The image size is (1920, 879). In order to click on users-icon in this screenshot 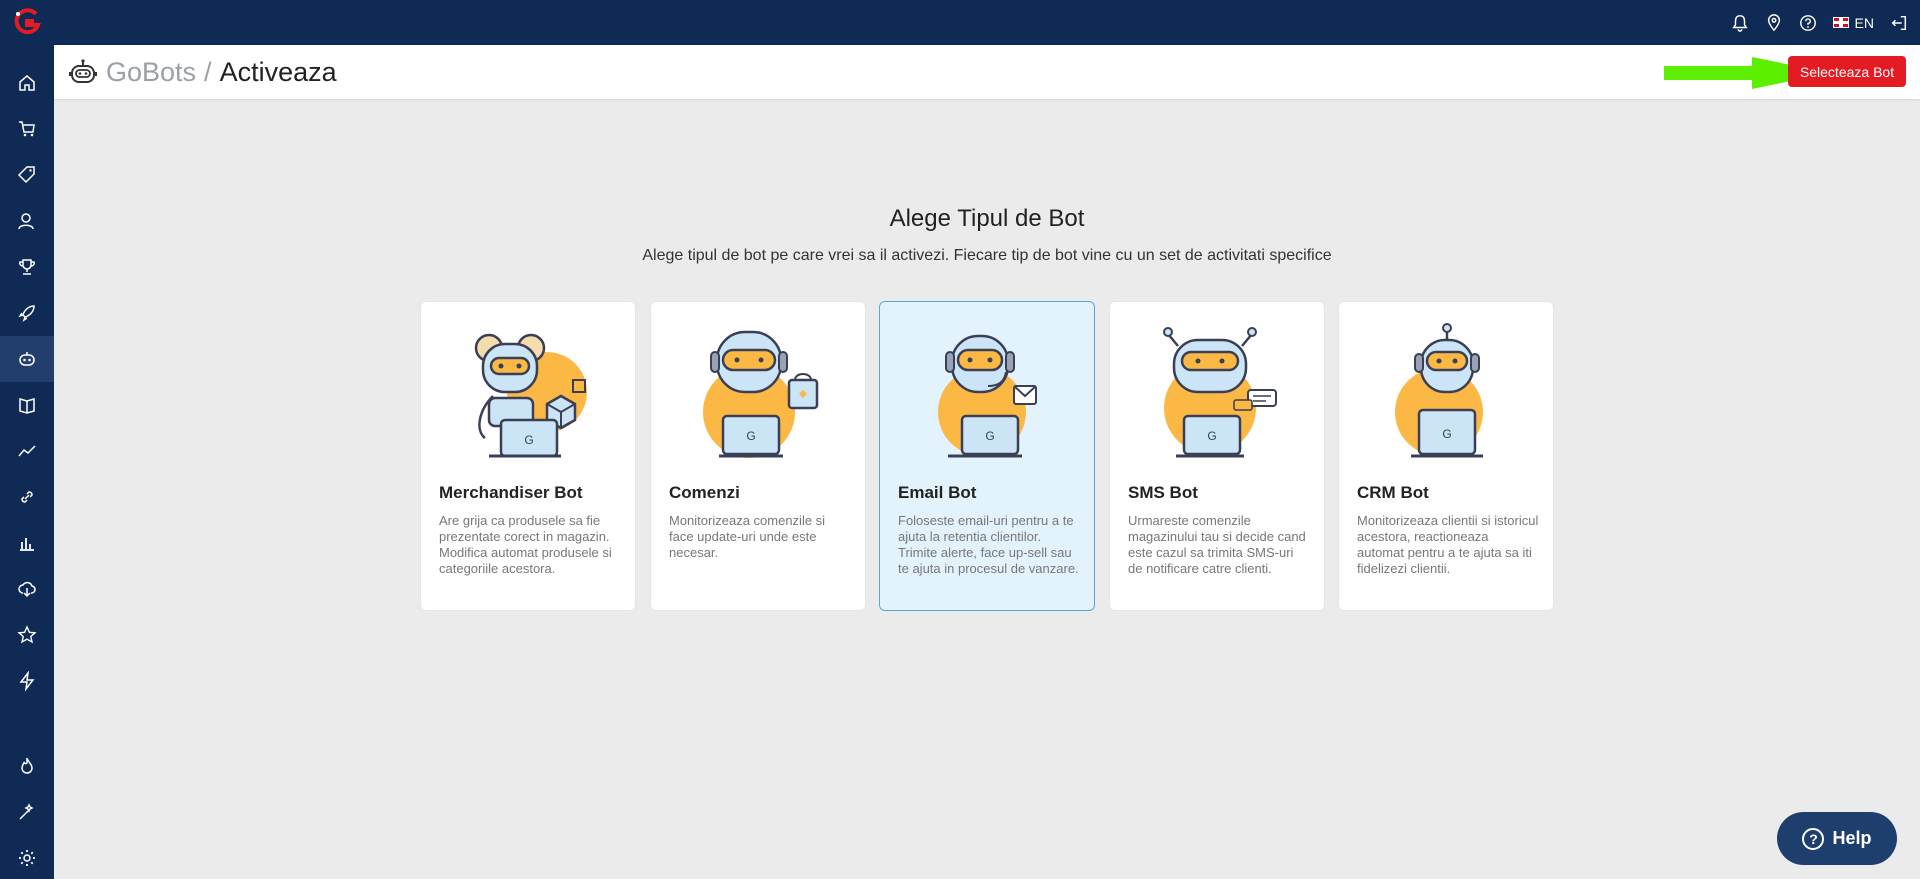, I will do `click(26, 221)`.